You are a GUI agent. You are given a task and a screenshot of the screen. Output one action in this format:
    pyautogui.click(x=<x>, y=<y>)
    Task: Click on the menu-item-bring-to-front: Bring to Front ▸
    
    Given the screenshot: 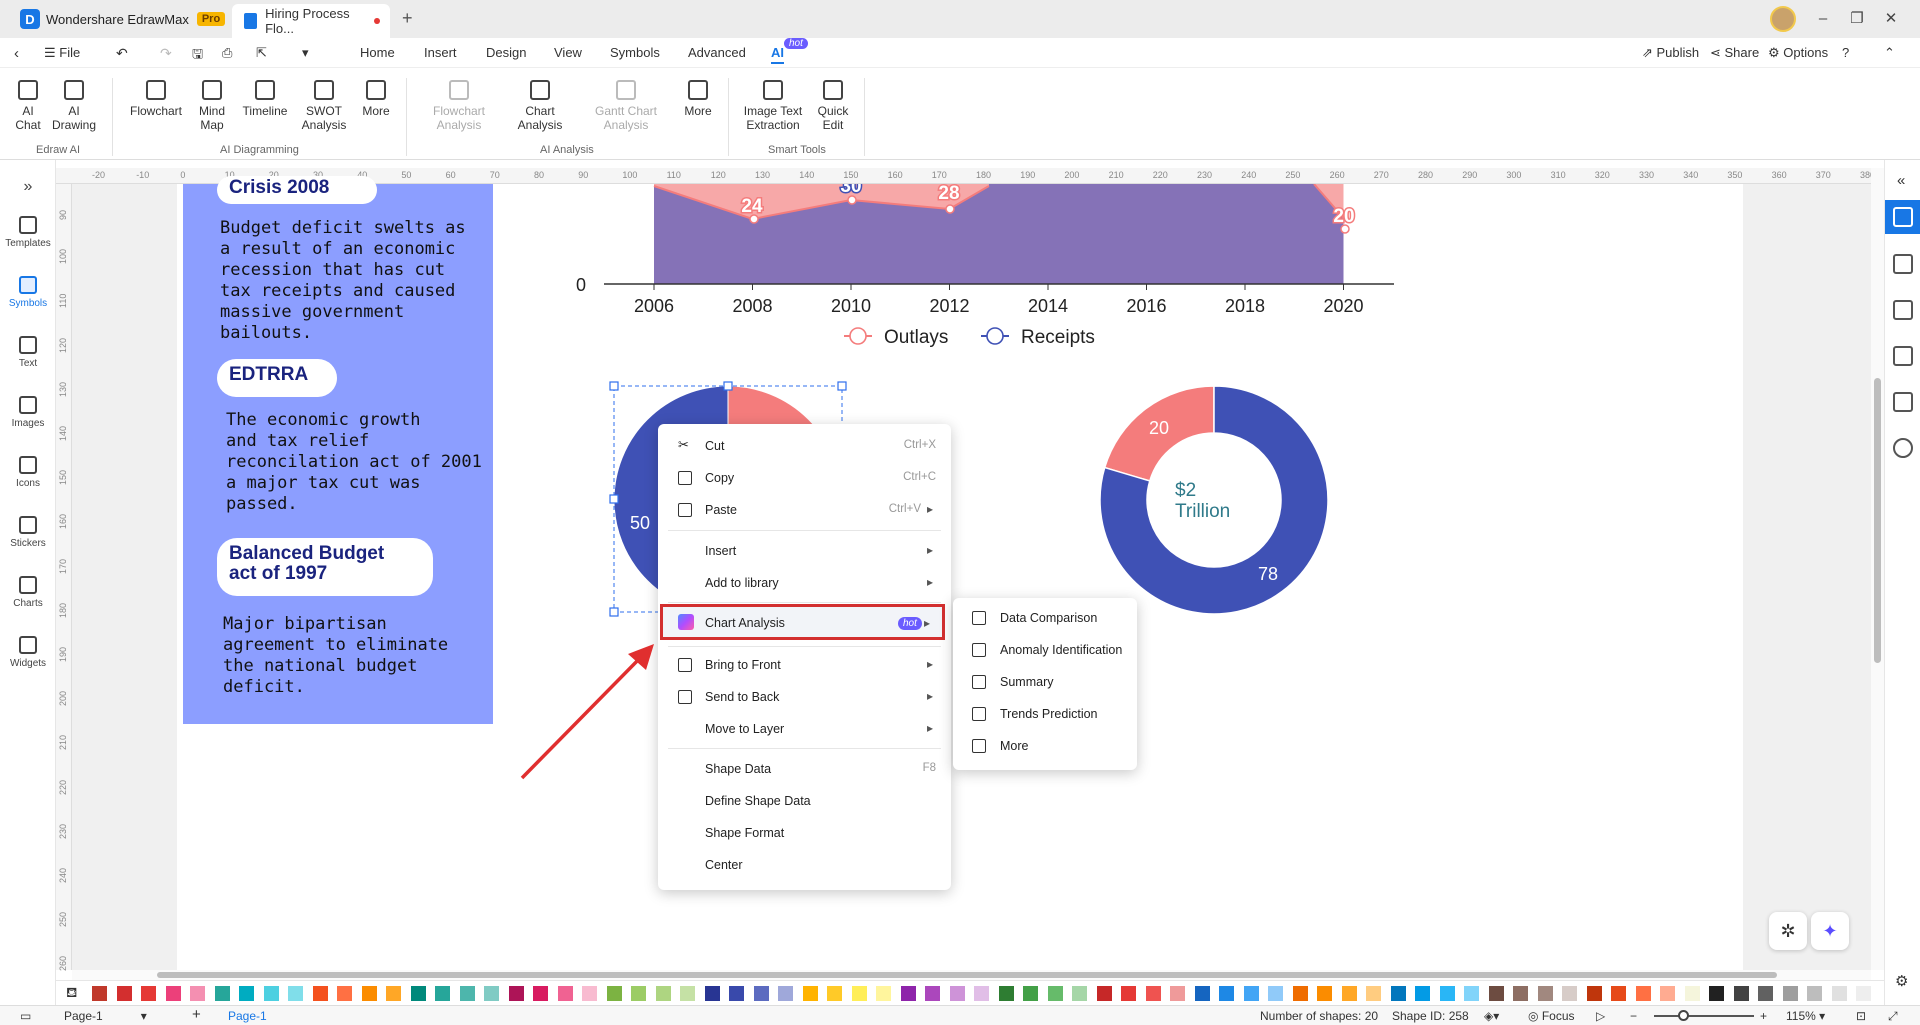 What is the action you would take?
    pyautogui.click(x=804, y=665)
    